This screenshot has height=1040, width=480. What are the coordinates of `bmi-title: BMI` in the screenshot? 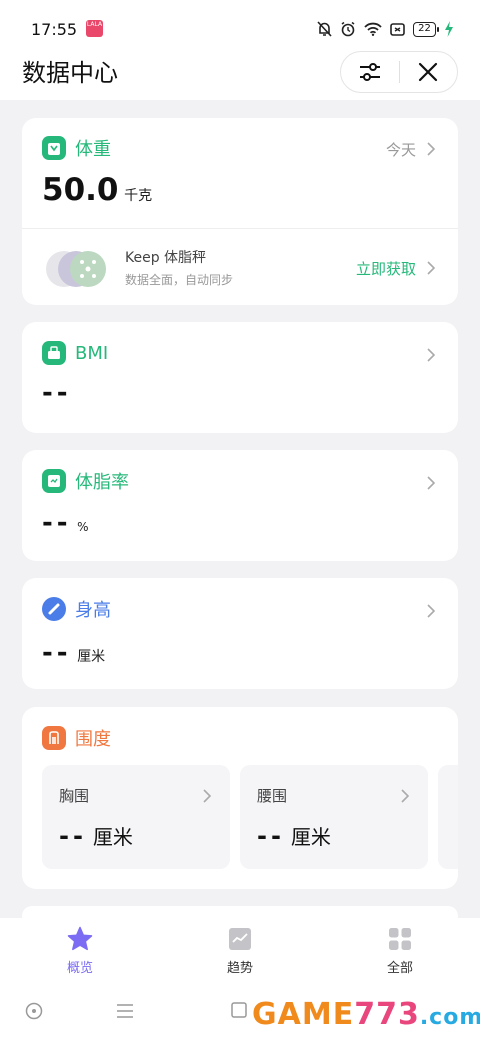 It's located at (92, 353).